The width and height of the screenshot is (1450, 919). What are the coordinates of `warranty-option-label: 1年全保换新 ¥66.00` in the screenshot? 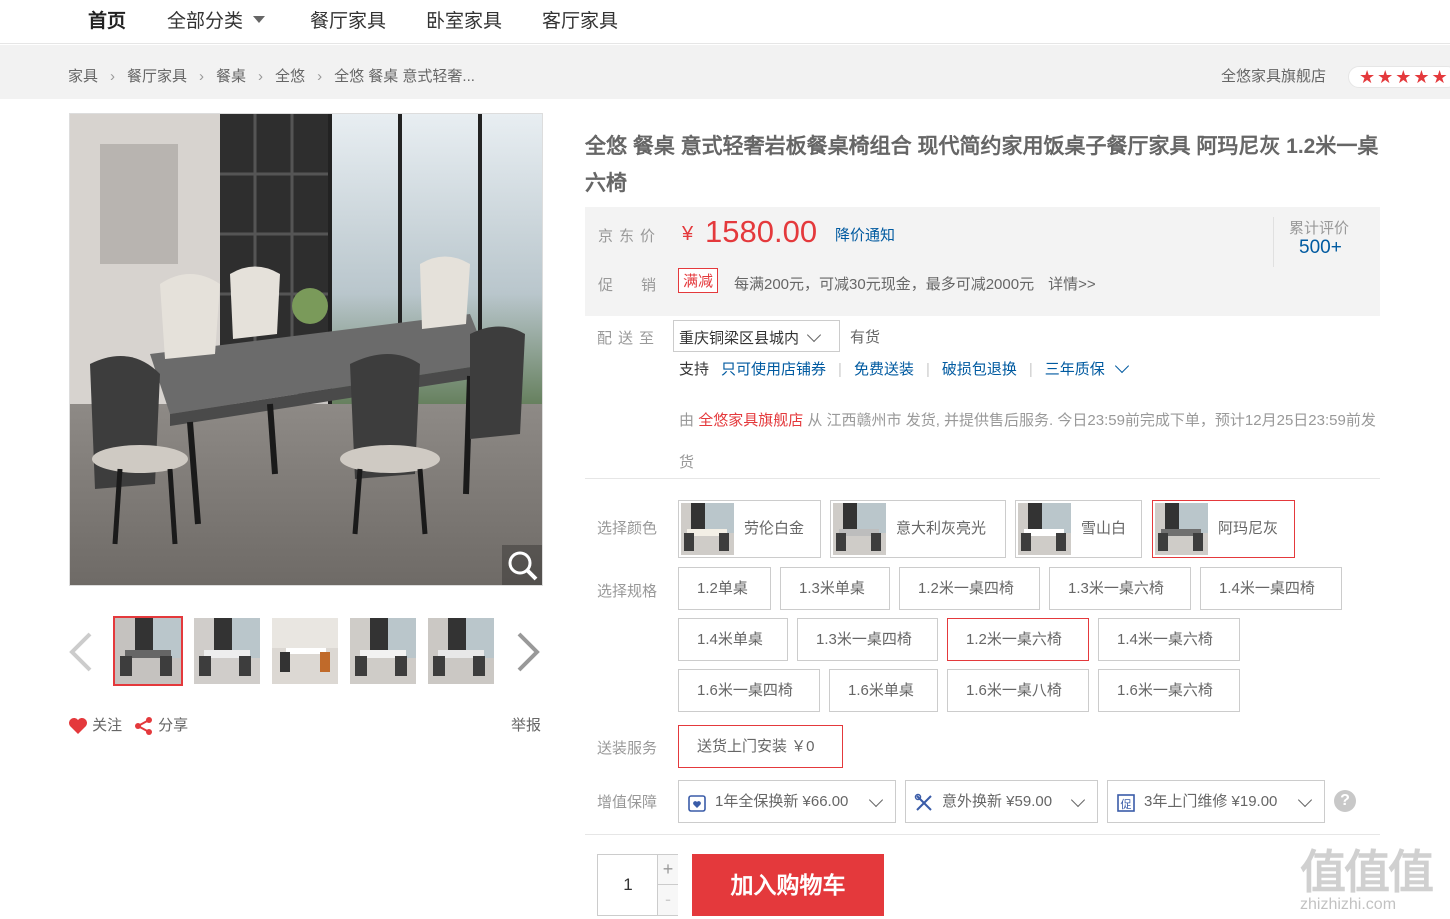 It's located at (782, 801).